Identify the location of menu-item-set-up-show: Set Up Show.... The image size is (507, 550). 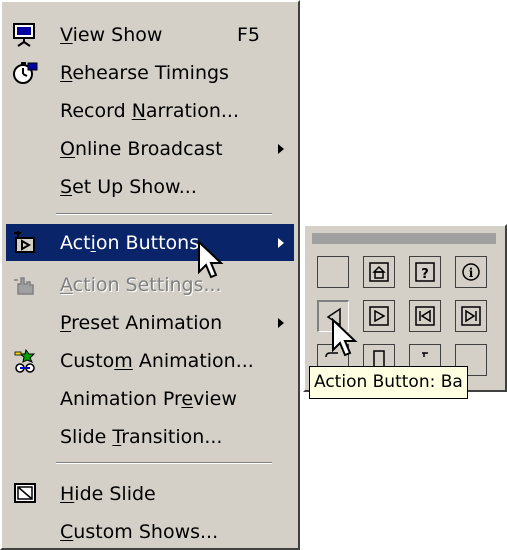
(150, 186).